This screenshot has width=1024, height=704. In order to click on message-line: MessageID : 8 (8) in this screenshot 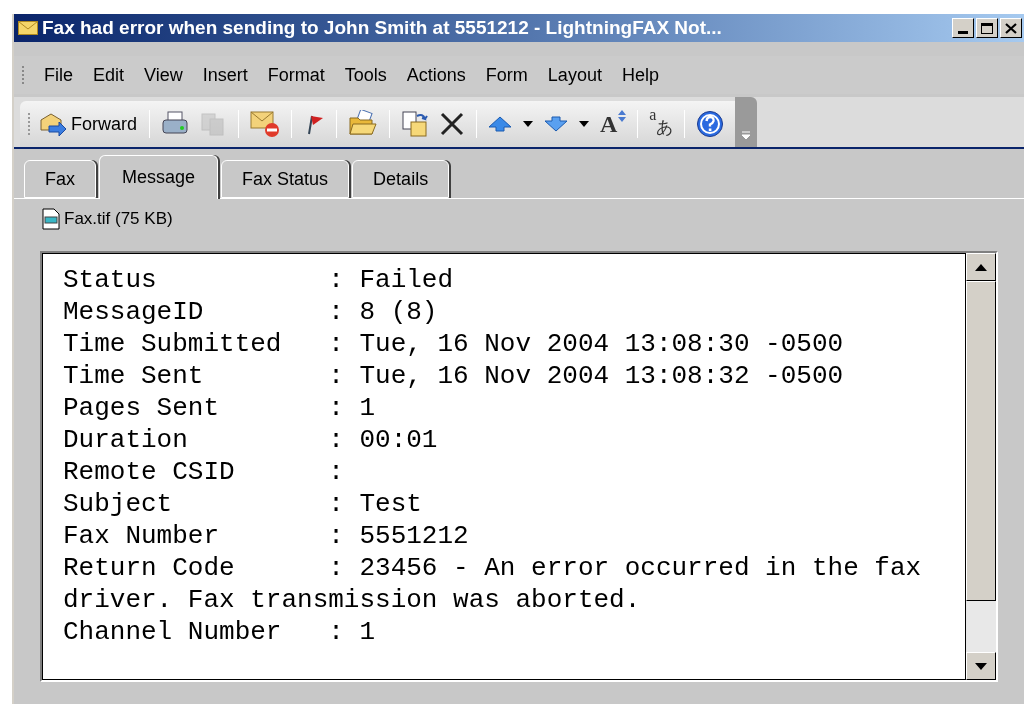, I will do `click(251, 312)`.